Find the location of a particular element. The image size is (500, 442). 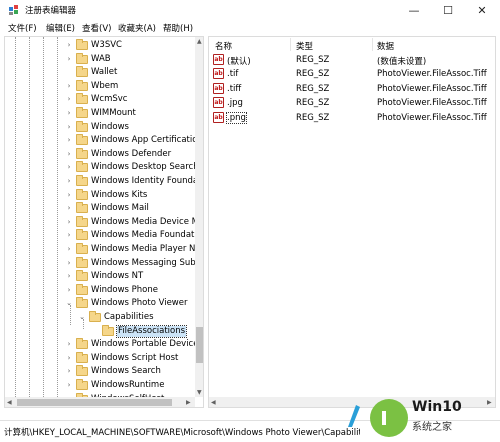

tree-item: › Windows Defender is located at coordinates (100, 154).